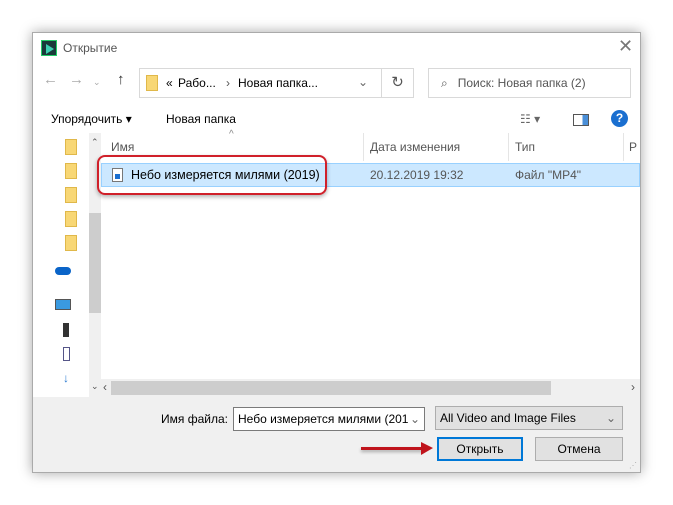  What do you see at coordinates (323, 419) in the screenshot?
I see `filename-value: Небо измеряется милями (201` at bounding box center [323, 419].